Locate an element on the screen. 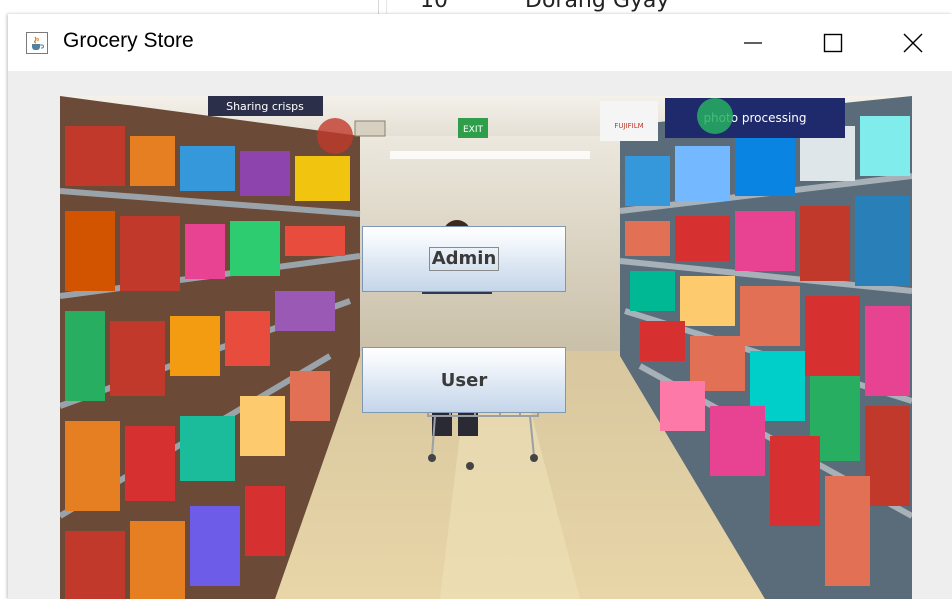 Image resolution: width=952 pixels, height=599 pixels. close-icon is located at coordinates (913, 42).